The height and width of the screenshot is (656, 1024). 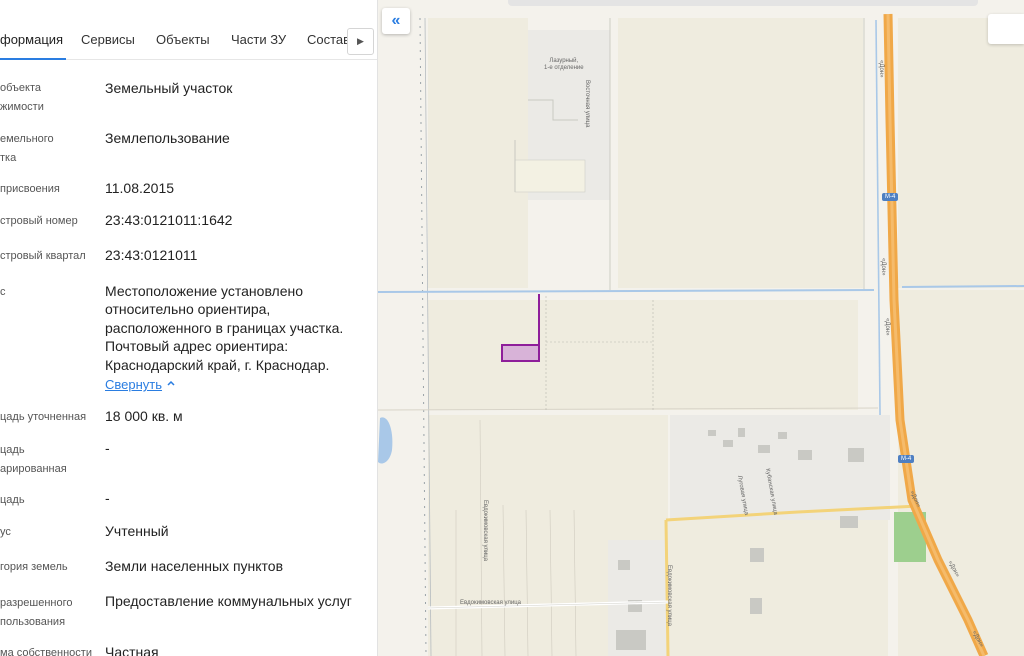 I want to click on tab-parts: Части ЗУ, so click(x=258, y=39).